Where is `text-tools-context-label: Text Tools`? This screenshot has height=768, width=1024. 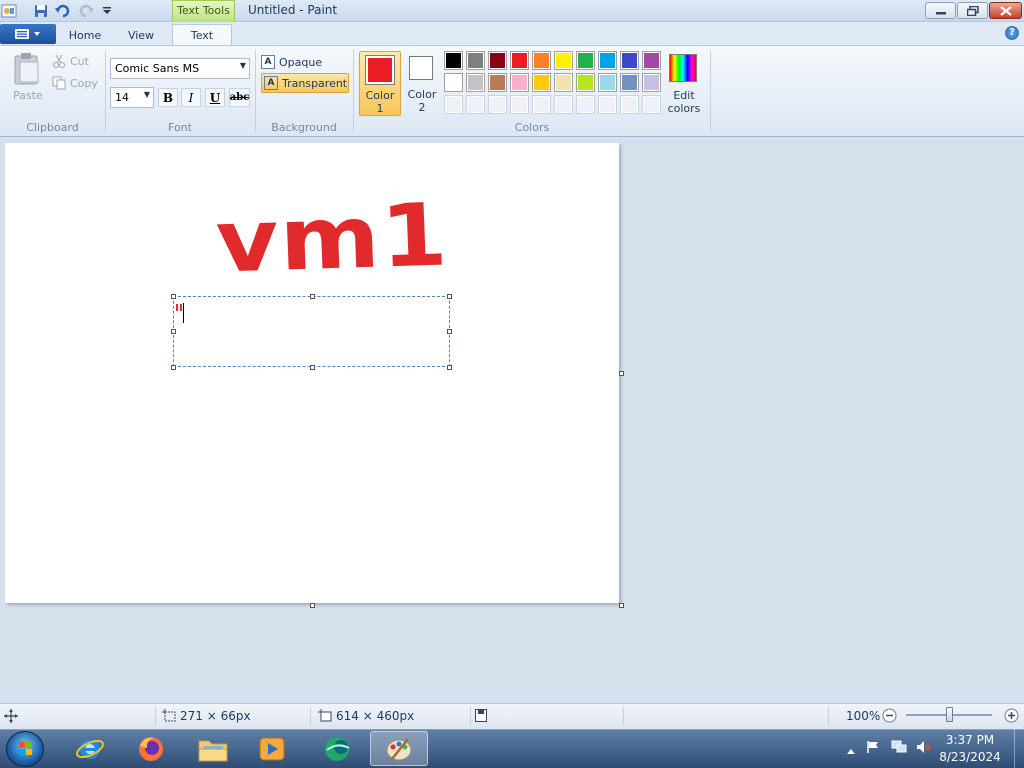 text-tools-context-label: Text Tools is located at coordinates (203, 11).